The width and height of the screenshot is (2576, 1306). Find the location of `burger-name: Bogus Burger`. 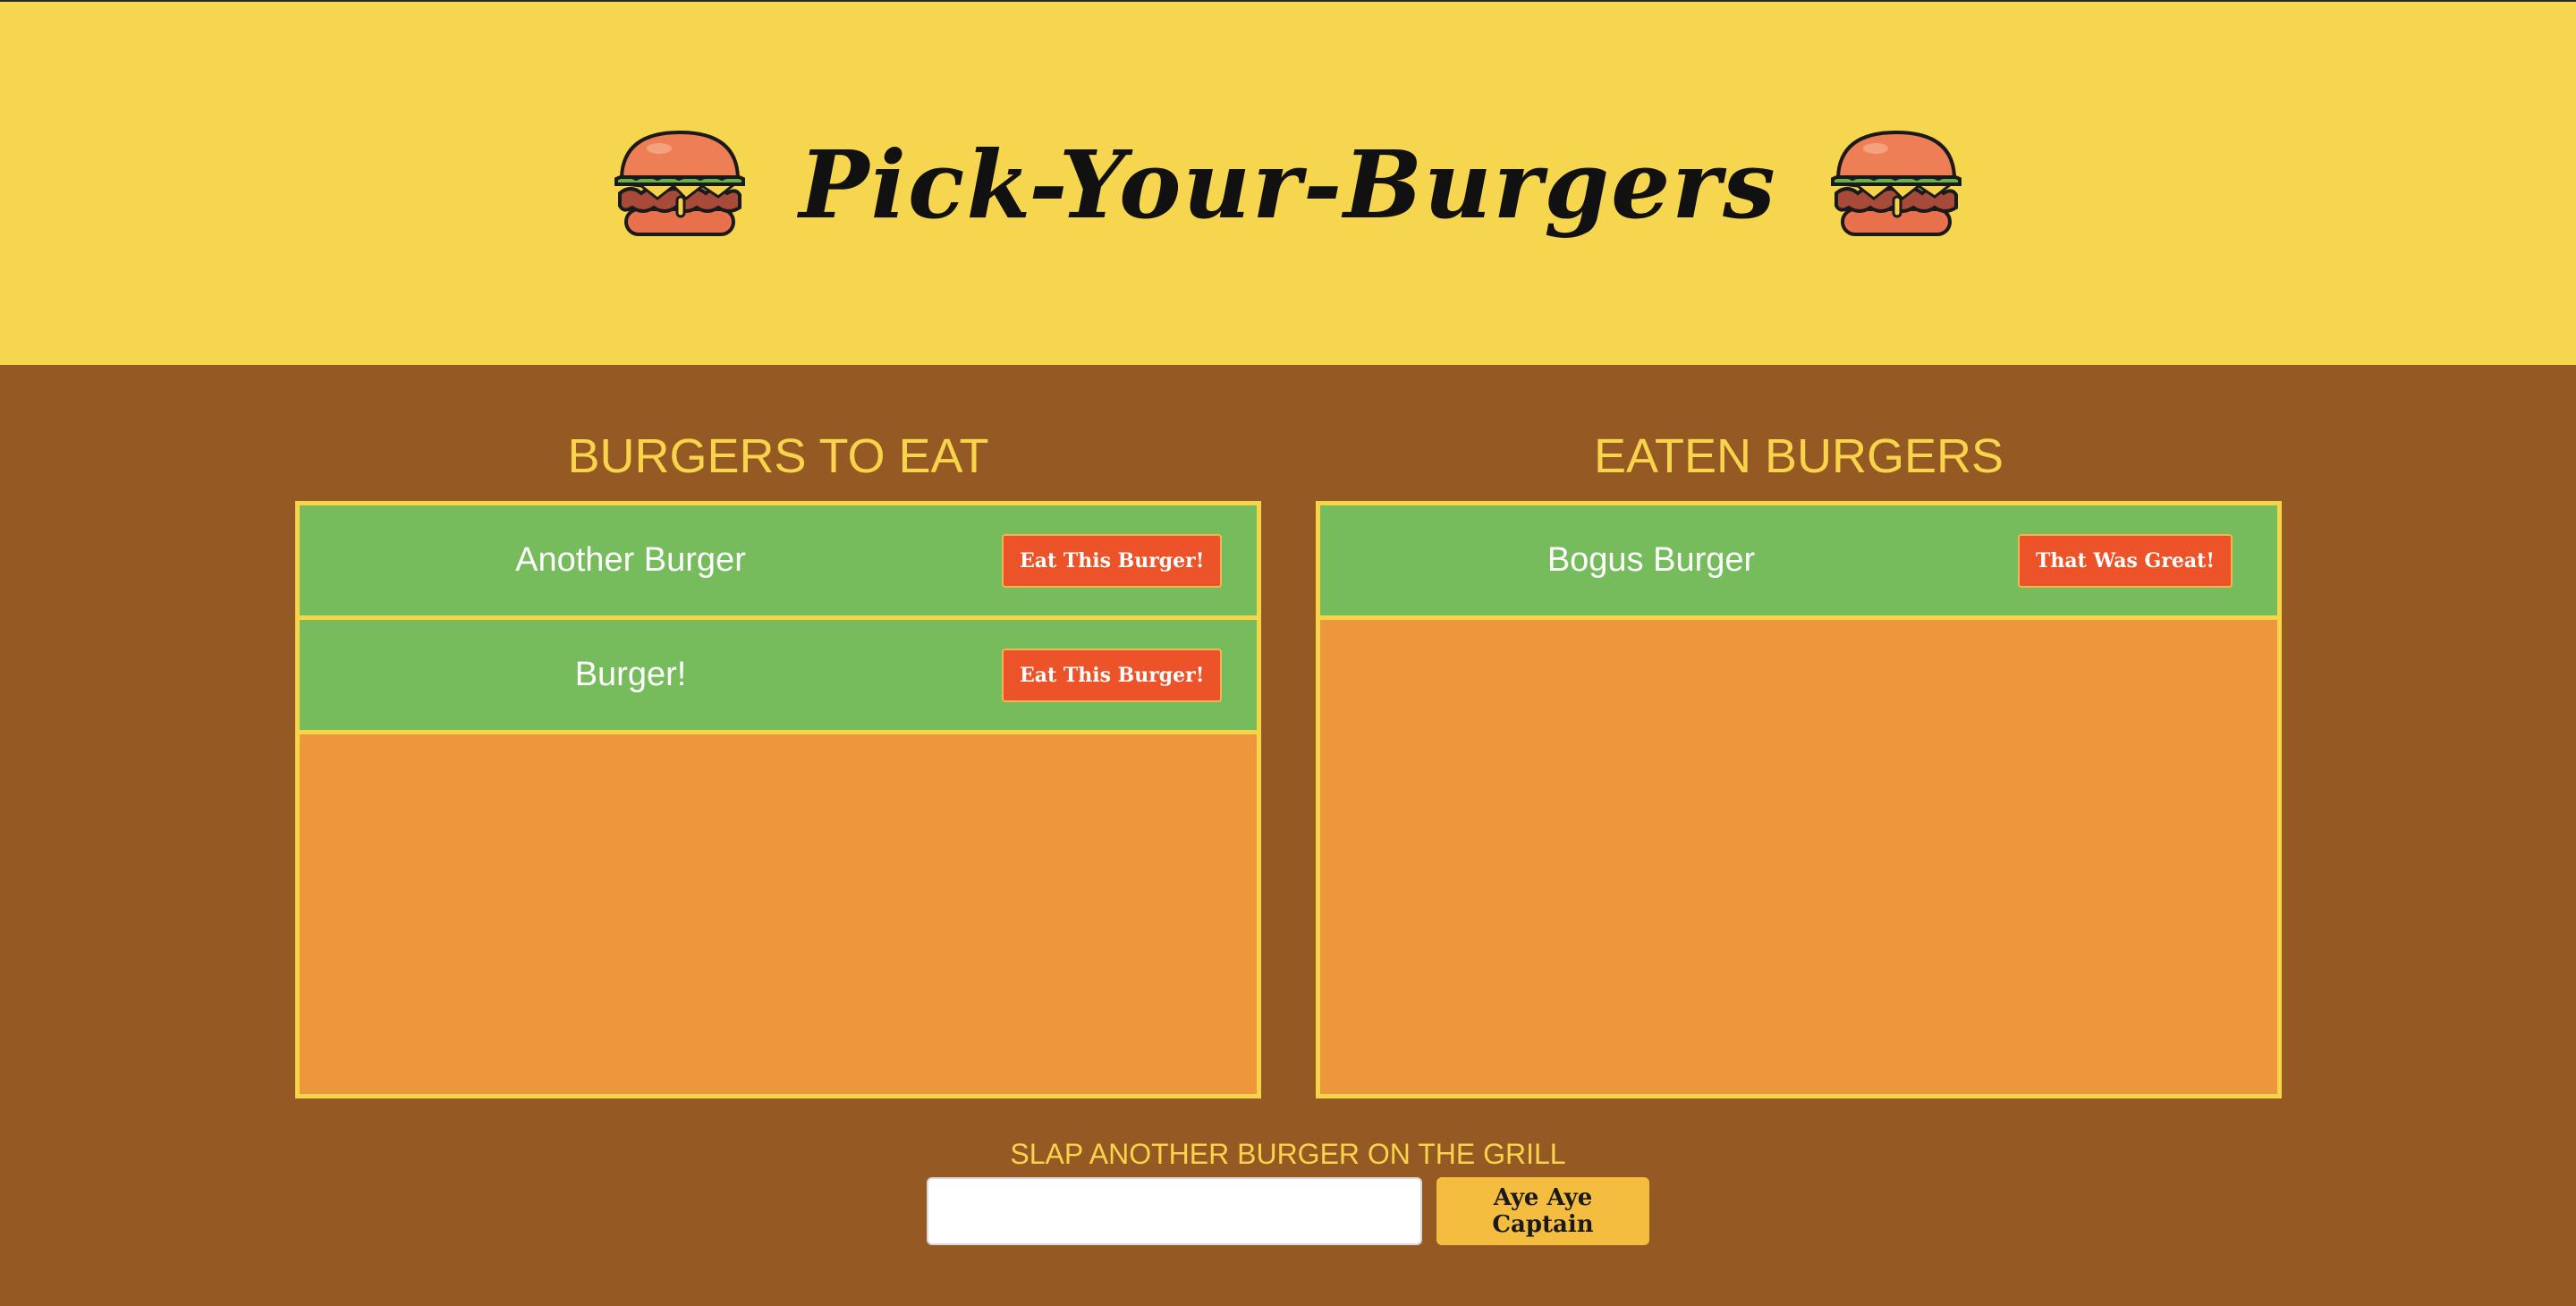

burger-name: Bogus Burger is located at coordinates (1651, 560).